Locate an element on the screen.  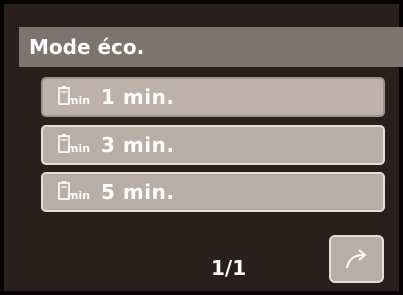
option-5-min: min 5 min. is located at coordinates (213, 192).